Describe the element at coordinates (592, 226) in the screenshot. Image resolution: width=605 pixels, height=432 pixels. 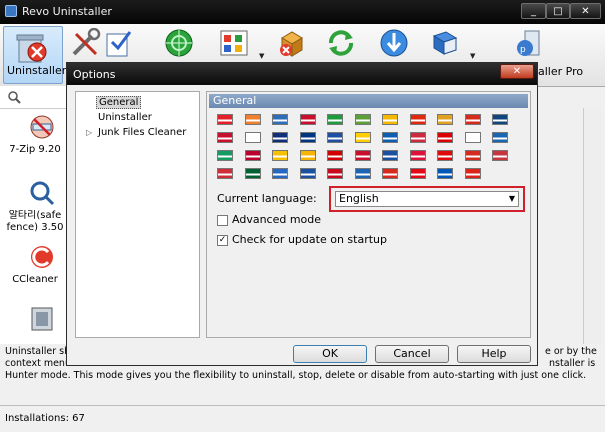
I see `program-list-scrollbar` at that location.